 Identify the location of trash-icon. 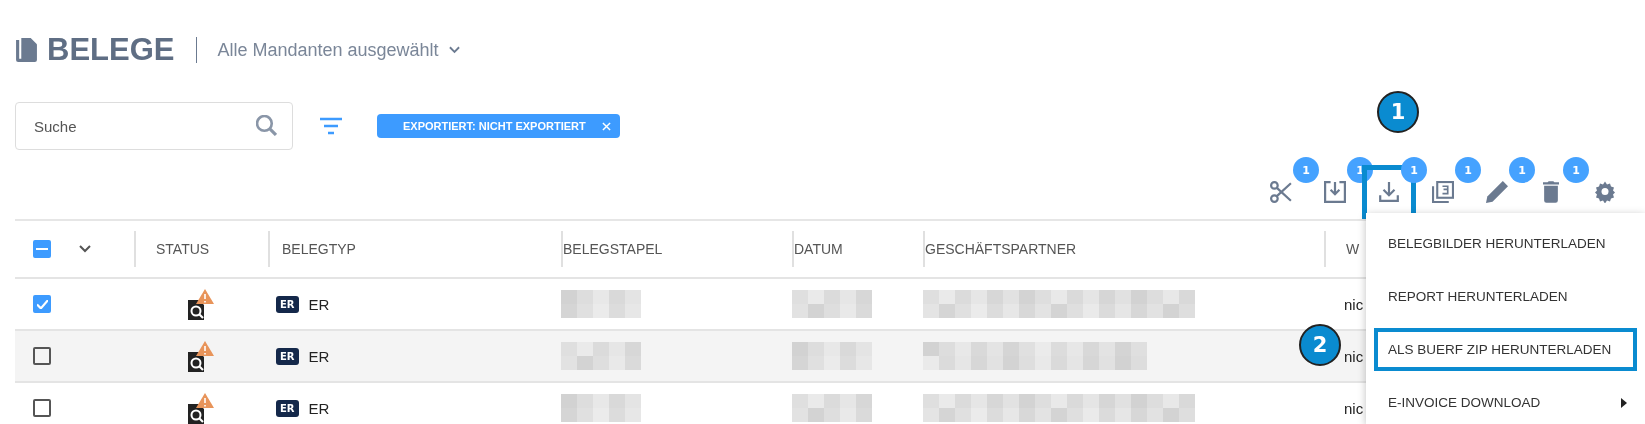
(1551, 192).